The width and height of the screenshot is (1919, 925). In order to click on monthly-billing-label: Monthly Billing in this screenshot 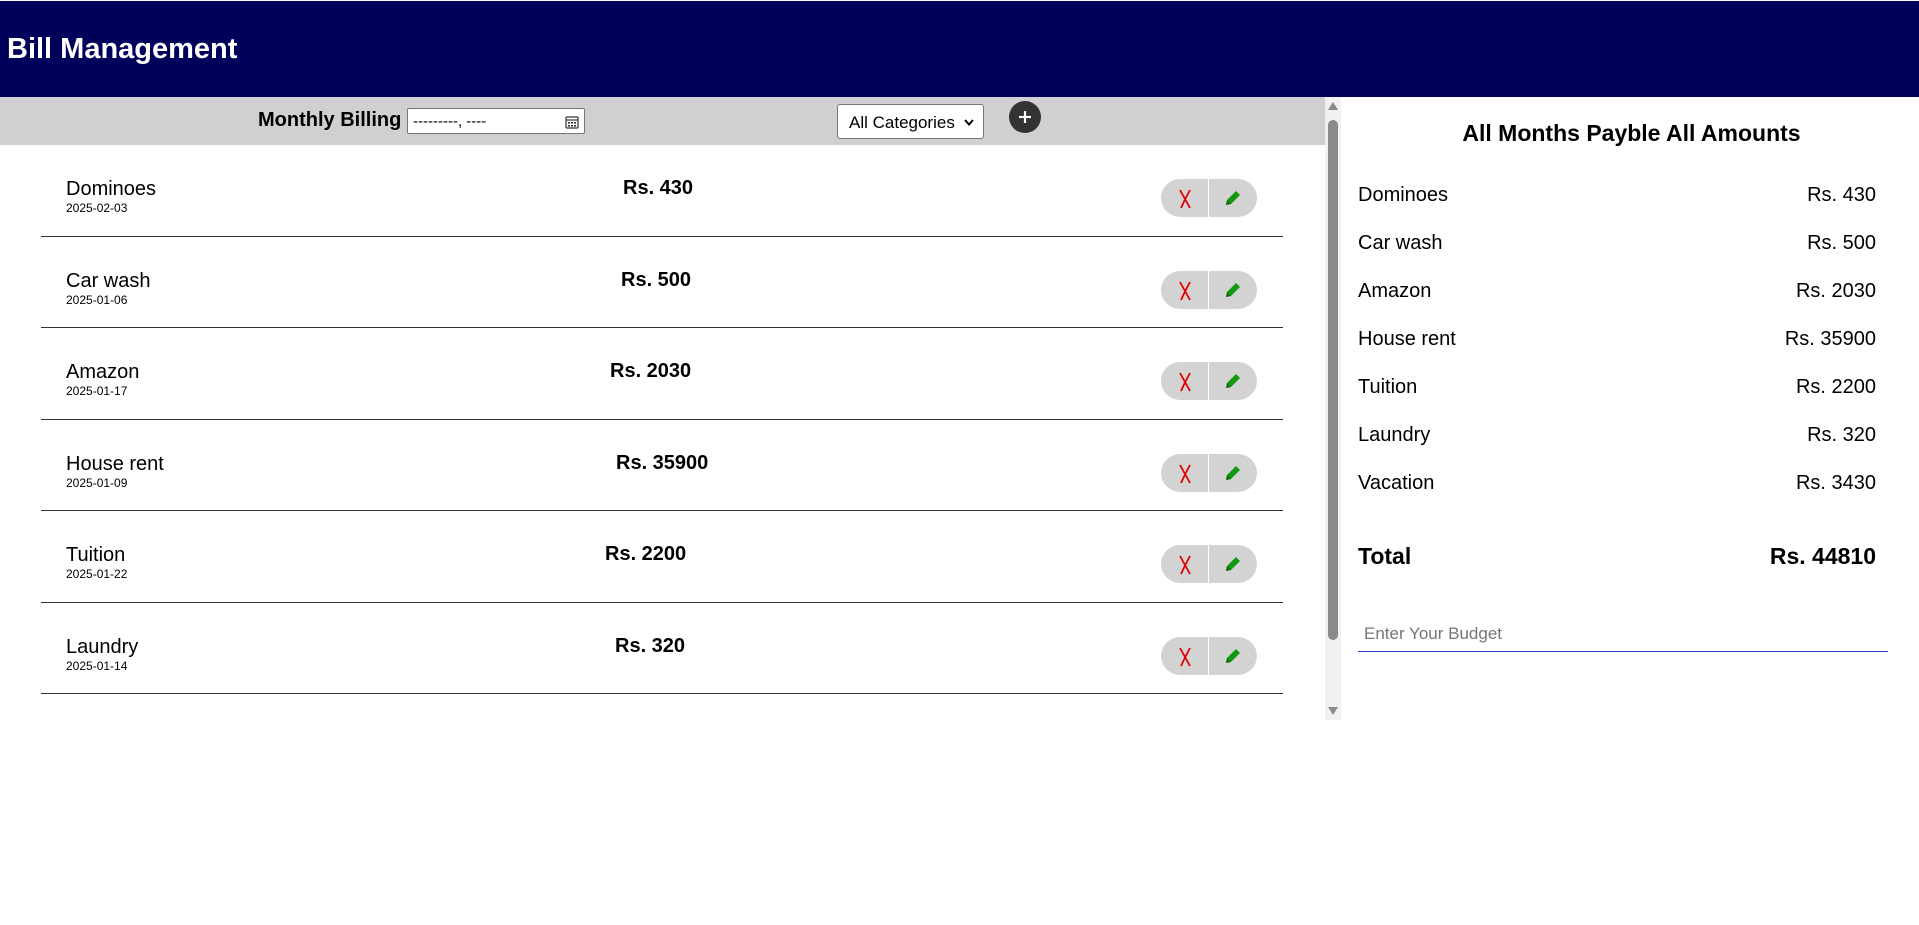, I will do `click(330, 120)`.